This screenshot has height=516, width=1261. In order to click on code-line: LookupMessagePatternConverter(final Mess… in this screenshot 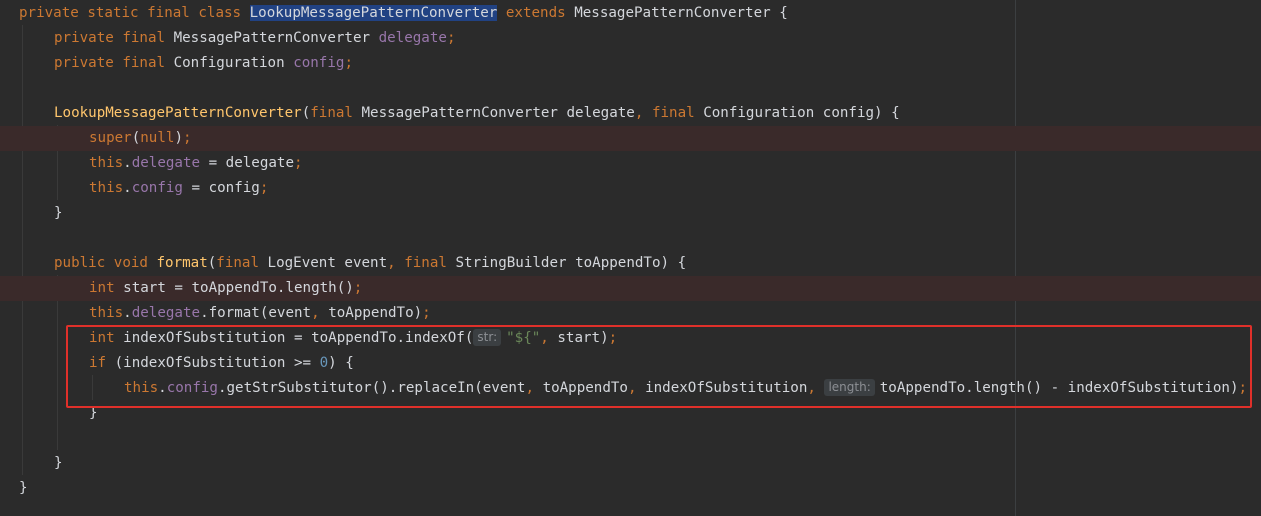, I will do `click(630, 113)`.